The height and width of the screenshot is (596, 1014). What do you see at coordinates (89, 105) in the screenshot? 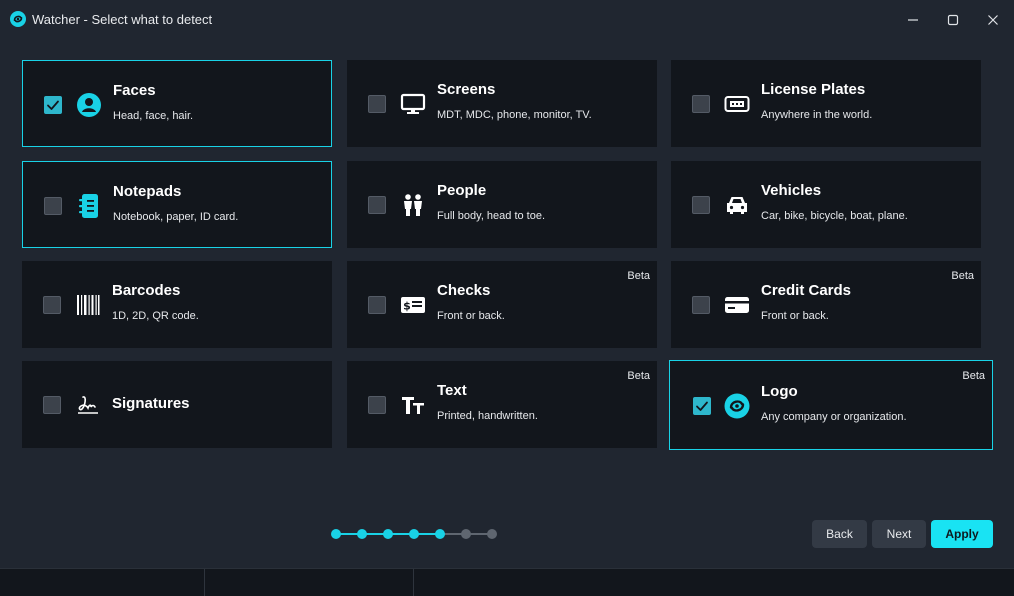
I see `face-icon` at bounding box center [89, 105].